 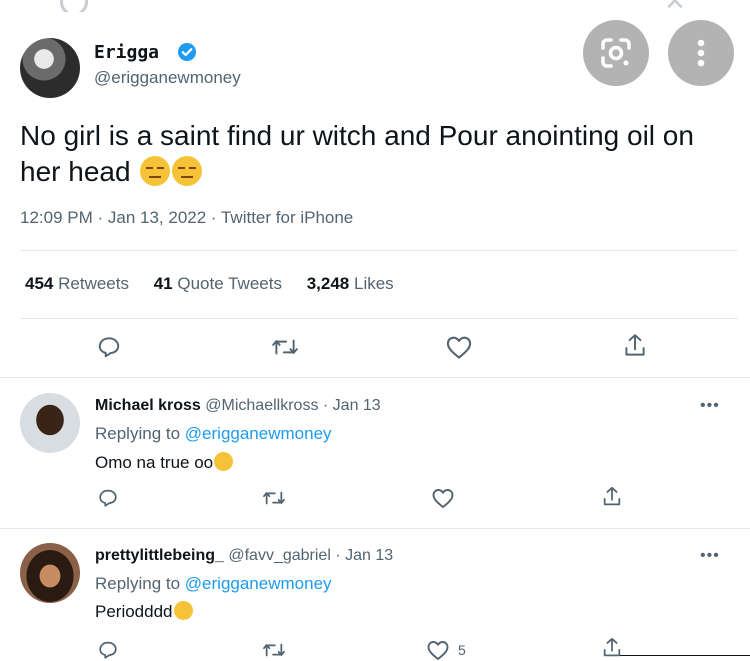 What do you see at coordinates (163, 283) in the screenshot?
I see `quote-tweets-count: 41` at bounding box center [163, 283].